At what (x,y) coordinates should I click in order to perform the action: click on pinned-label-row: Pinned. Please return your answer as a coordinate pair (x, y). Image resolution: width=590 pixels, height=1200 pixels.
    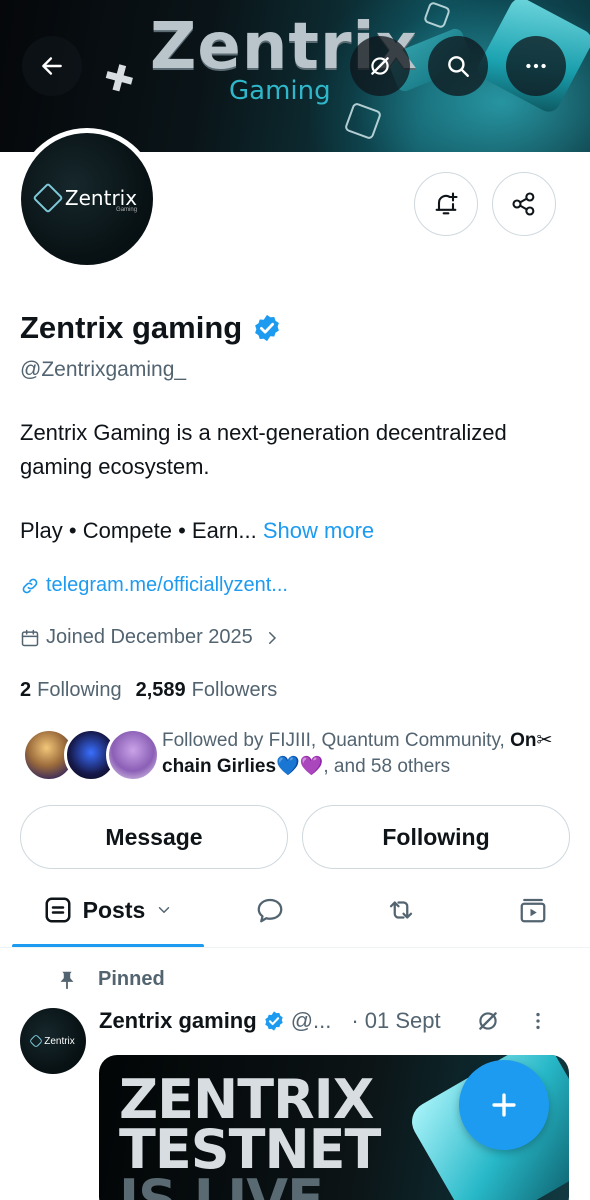
    Looking at the image, I should click on (110, 979).